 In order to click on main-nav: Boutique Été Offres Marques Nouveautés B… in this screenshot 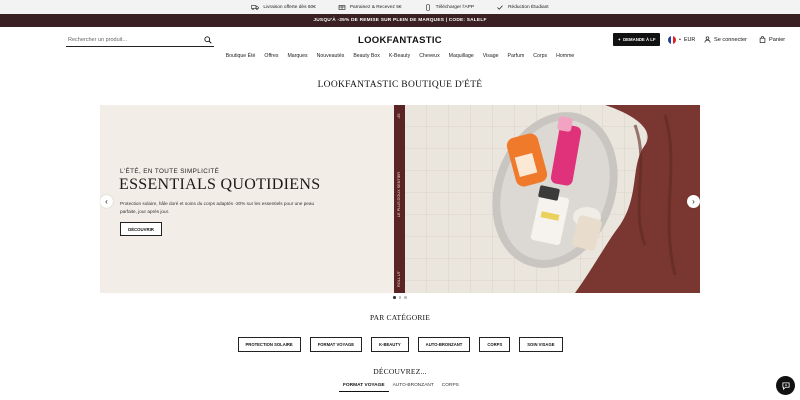, I will do `click(400, 59)`.